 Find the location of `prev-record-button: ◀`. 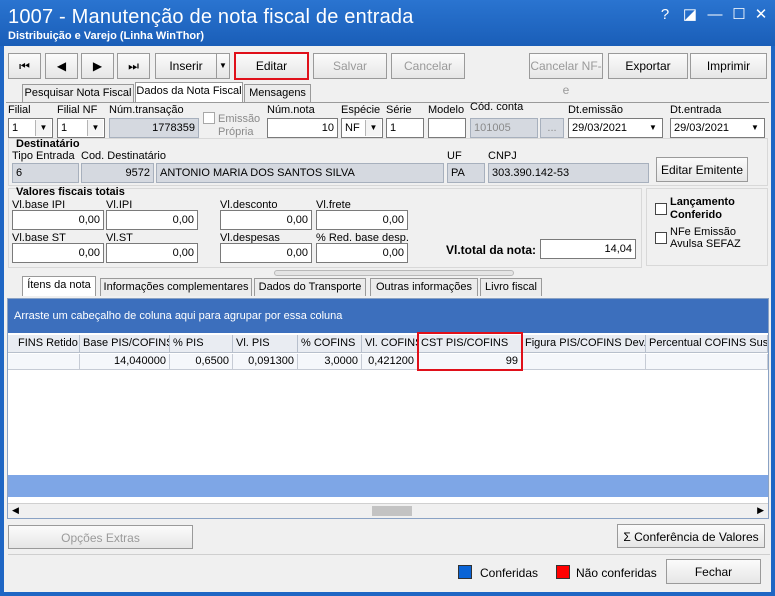

prev-record-button: ◀ is located at coordinates (61, 66).